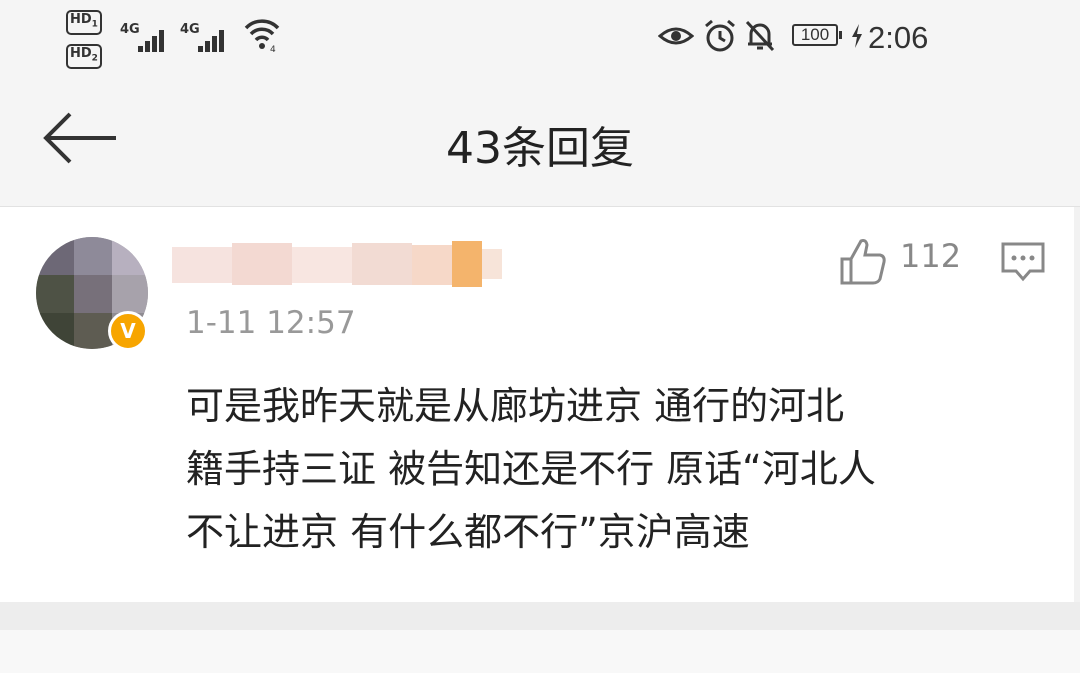  I want to click on comment-line: 可是我昨天就是从廊坊进京 通行的河北, so click(515, 406).